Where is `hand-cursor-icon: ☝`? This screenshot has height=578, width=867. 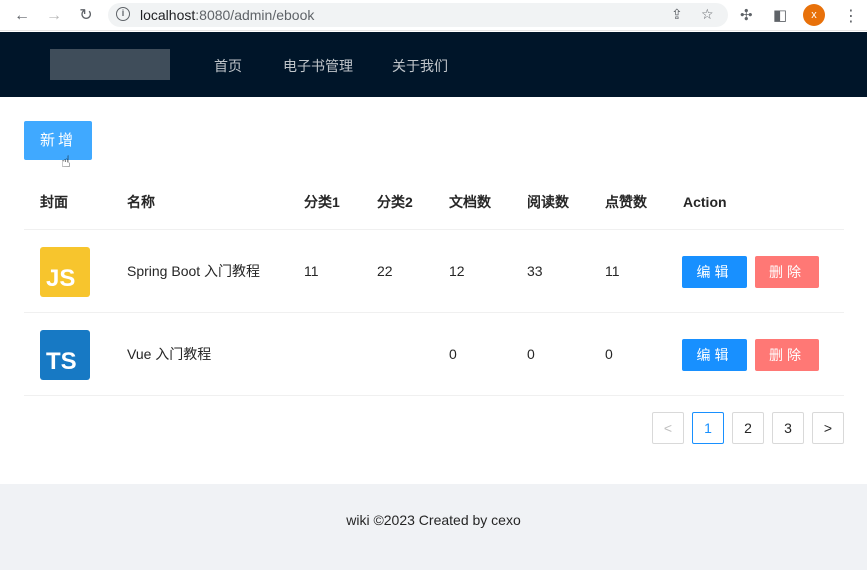 hand-cursor-icon: ☝ is located at coordinates (66, 162).